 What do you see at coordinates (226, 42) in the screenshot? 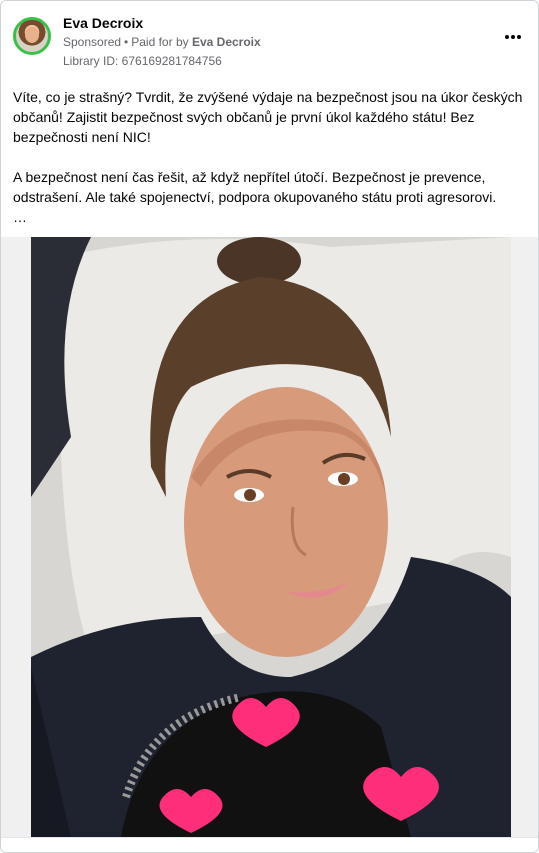
I see `paid-for-name: Eva Decroix` at bounding box center [226, 42].